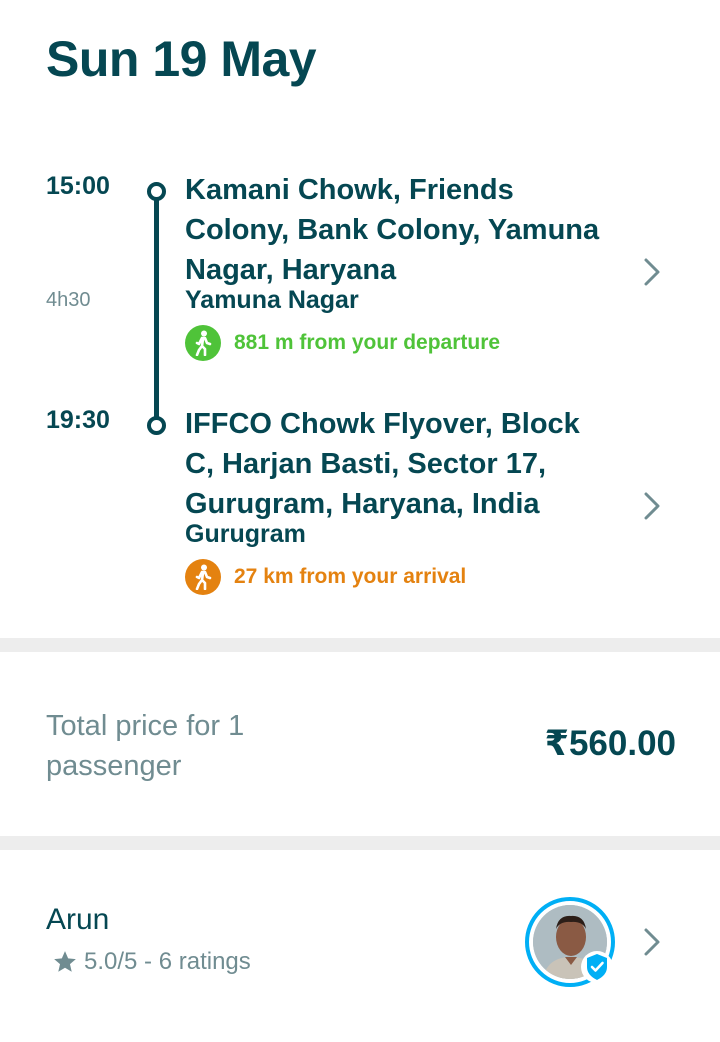 The width and height of the screenshot is (720, 1042). What do you see at coordinates (65, 961) in the screenshot?
I see `star-icon` at bounding box center [65, 961].